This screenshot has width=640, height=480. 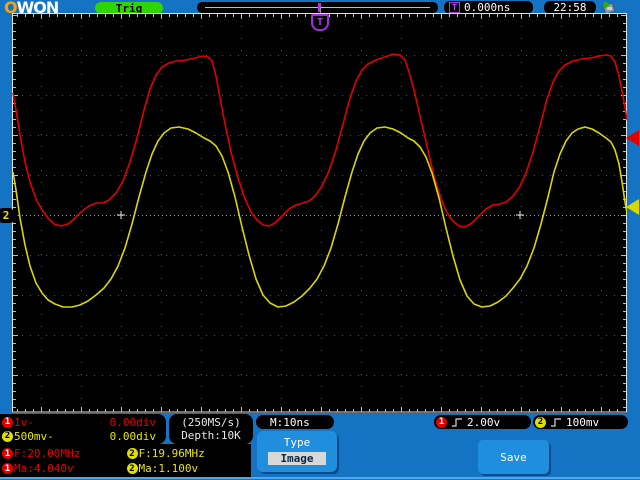 What do you see at coordinates (83, 436) in the screenshot?
I see `ch2-info-row: 2 500mv- 0.00div` at bounding box center [83, 436].